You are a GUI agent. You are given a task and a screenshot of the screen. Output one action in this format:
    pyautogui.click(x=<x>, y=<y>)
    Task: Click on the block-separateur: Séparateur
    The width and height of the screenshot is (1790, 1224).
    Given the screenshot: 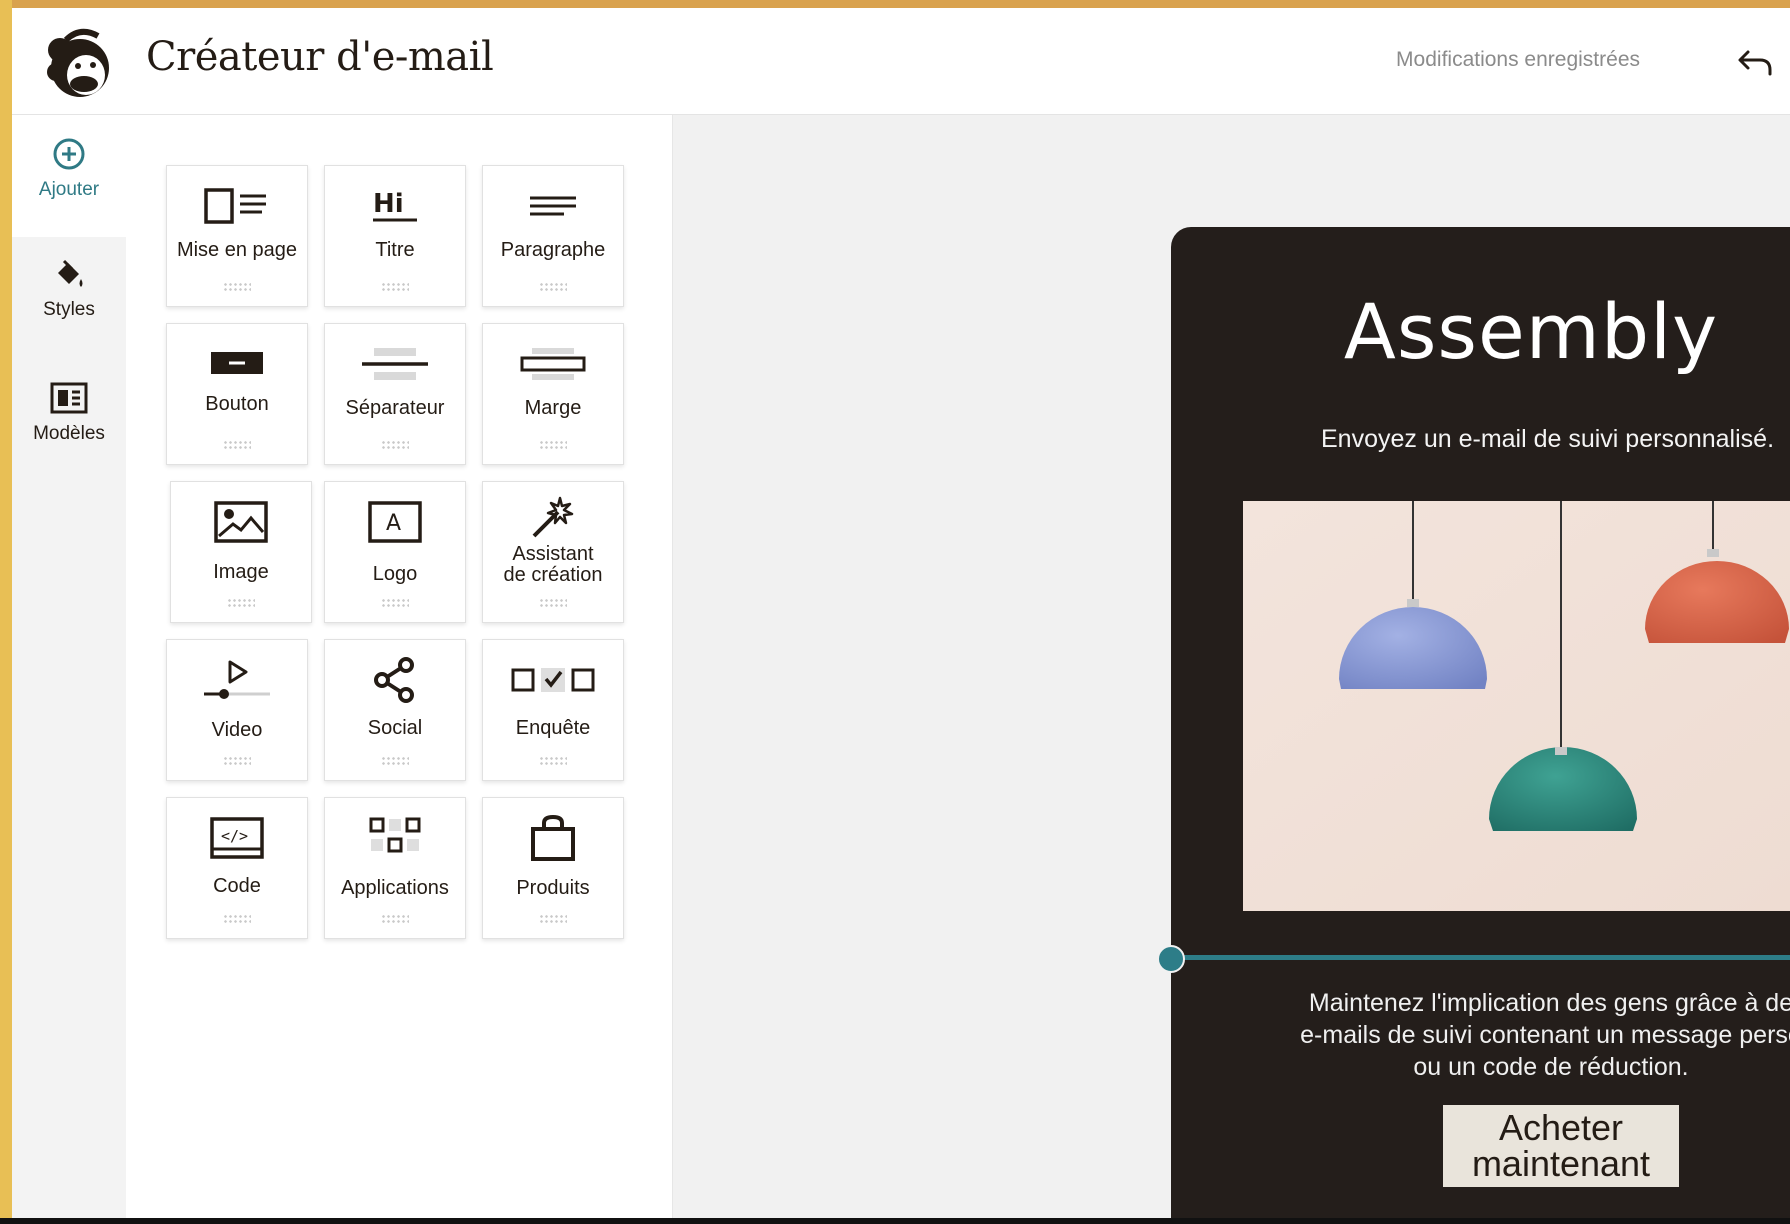 What is the action you would take?
    pyautogui.click(x=395, y=394)
    